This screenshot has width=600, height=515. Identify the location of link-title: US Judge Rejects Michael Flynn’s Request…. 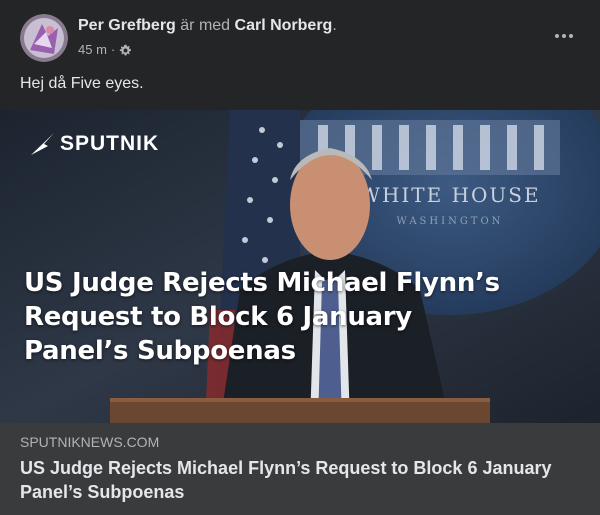
(300, 480).